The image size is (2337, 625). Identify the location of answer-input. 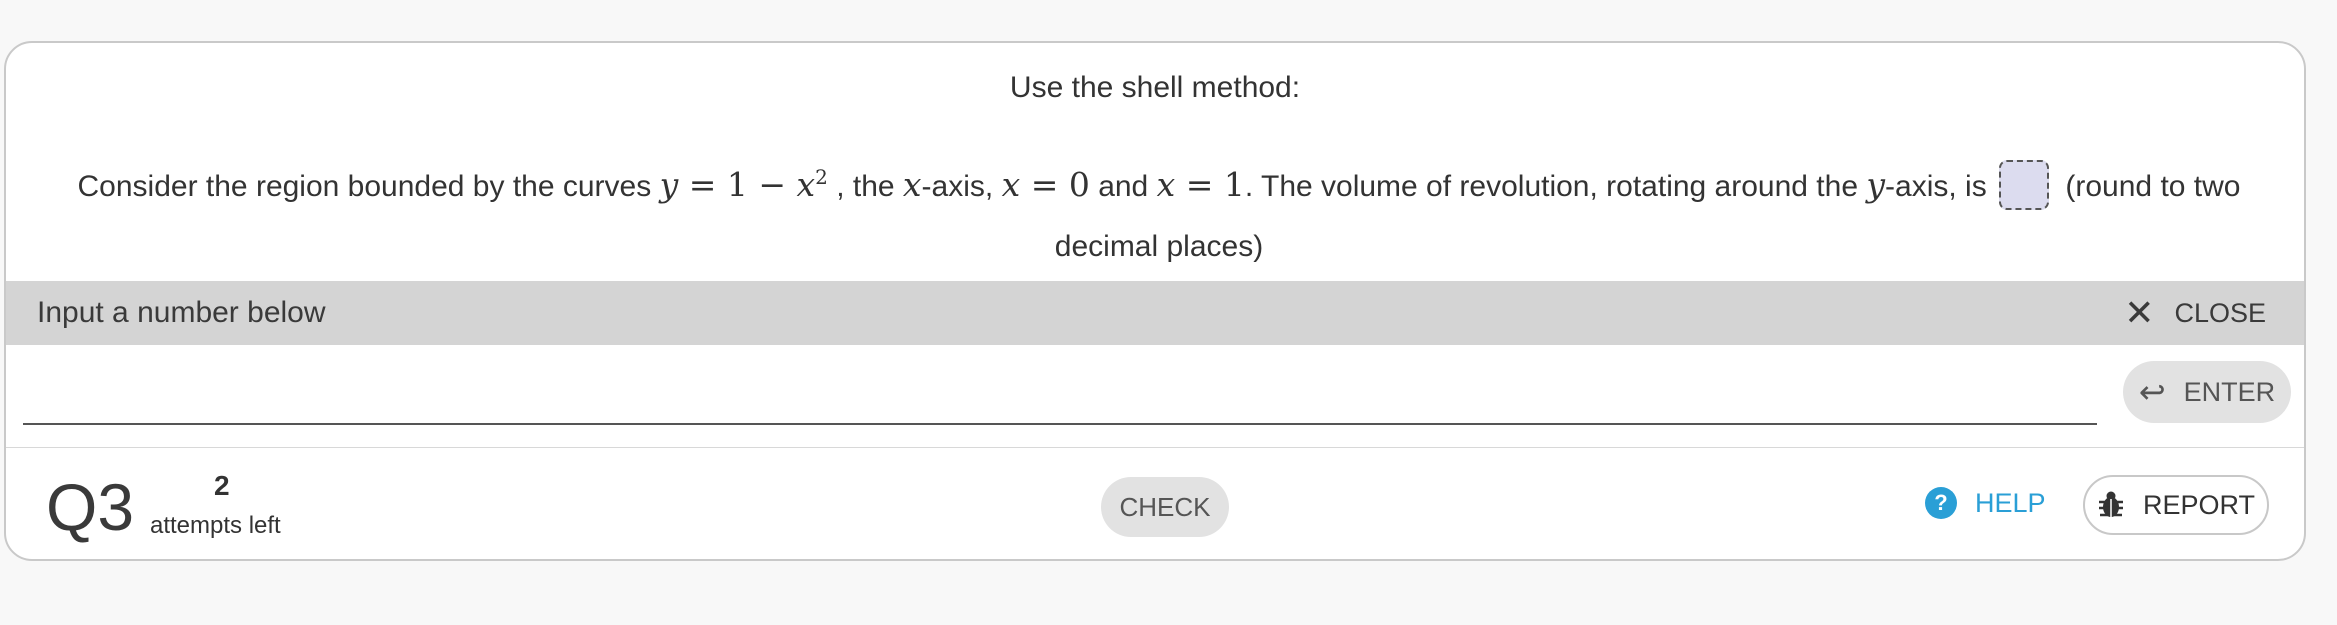
(1060, 395).